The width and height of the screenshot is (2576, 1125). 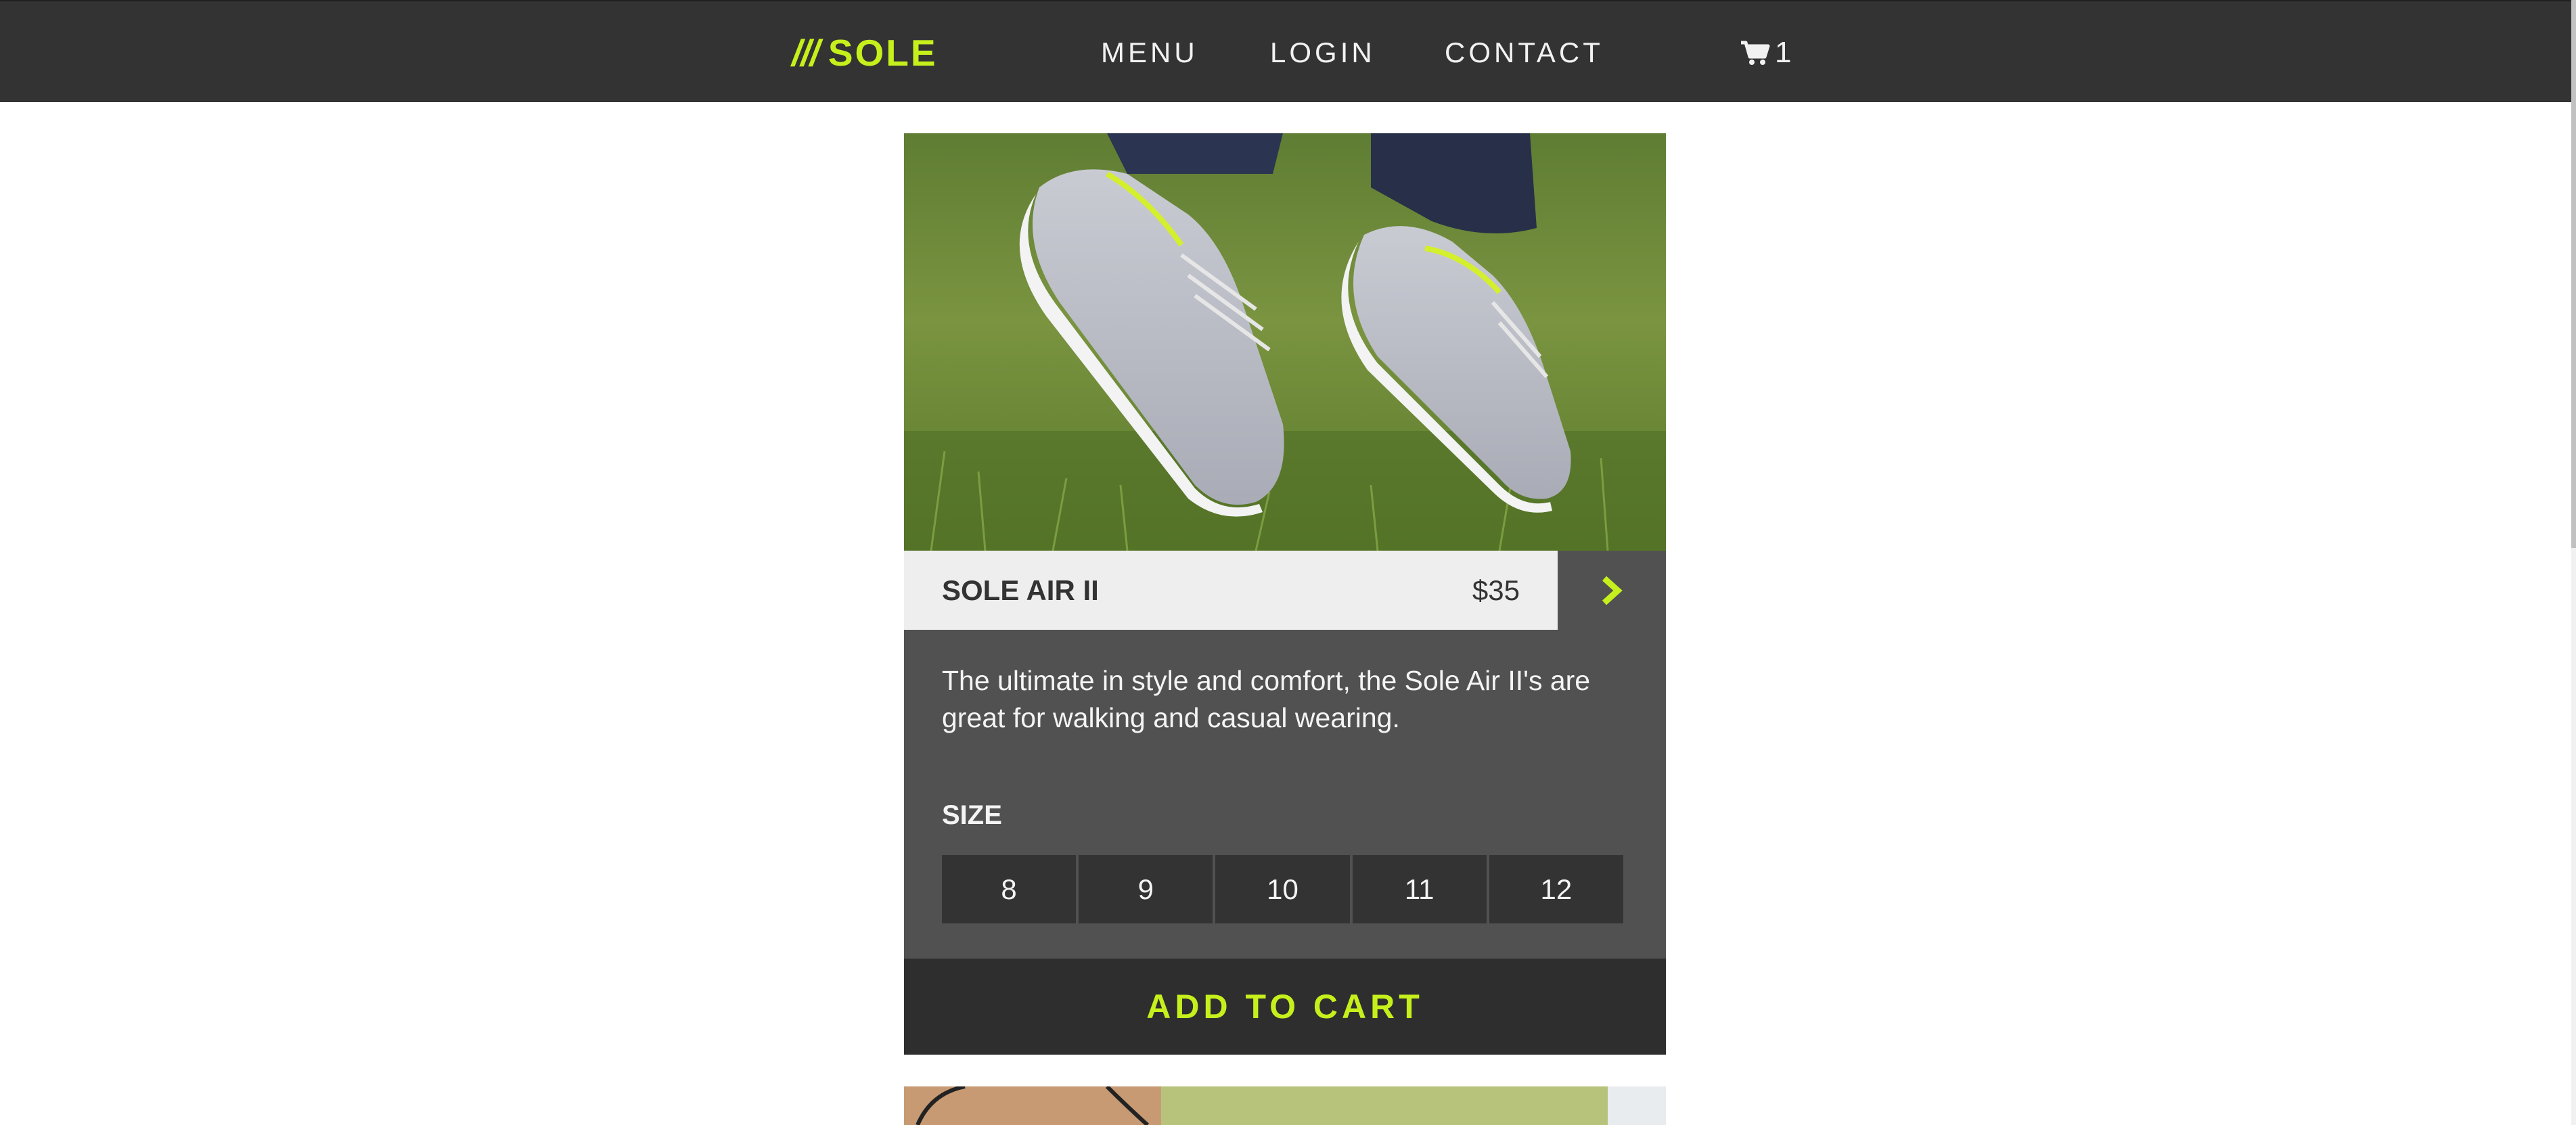 I want to click on chevron-right-icon, so click(x=1612, y=591).